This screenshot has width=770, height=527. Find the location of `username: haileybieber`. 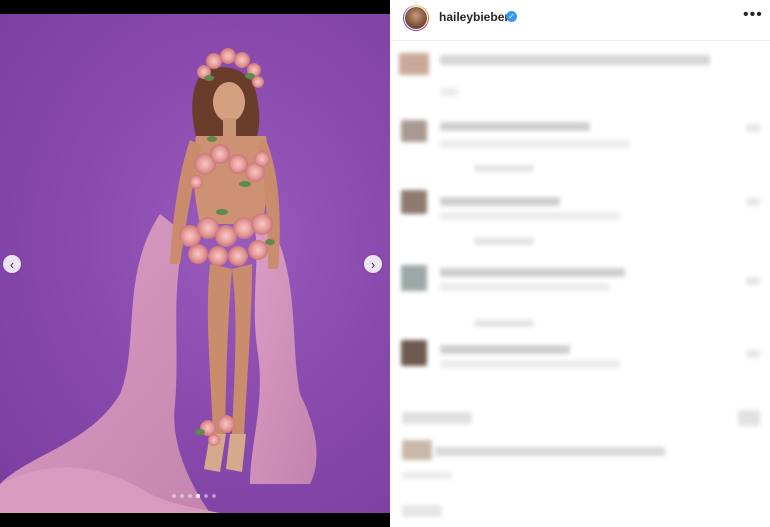

username: haileybieber is located at coordinates (474, 17).